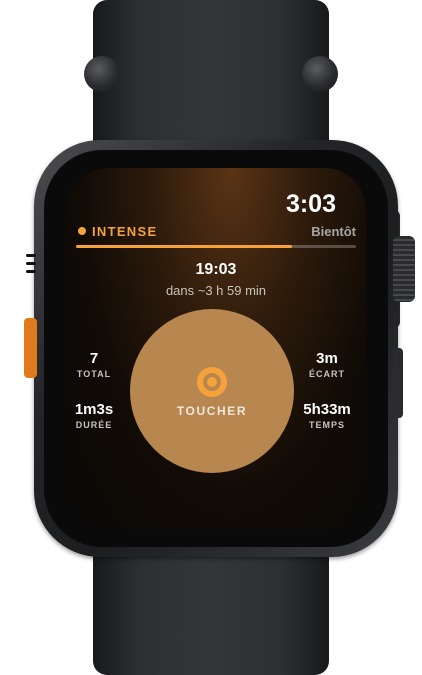 The width and height of the screenshot is (422, 675). I want to click on mode-dot-icon, so click(82, 231).